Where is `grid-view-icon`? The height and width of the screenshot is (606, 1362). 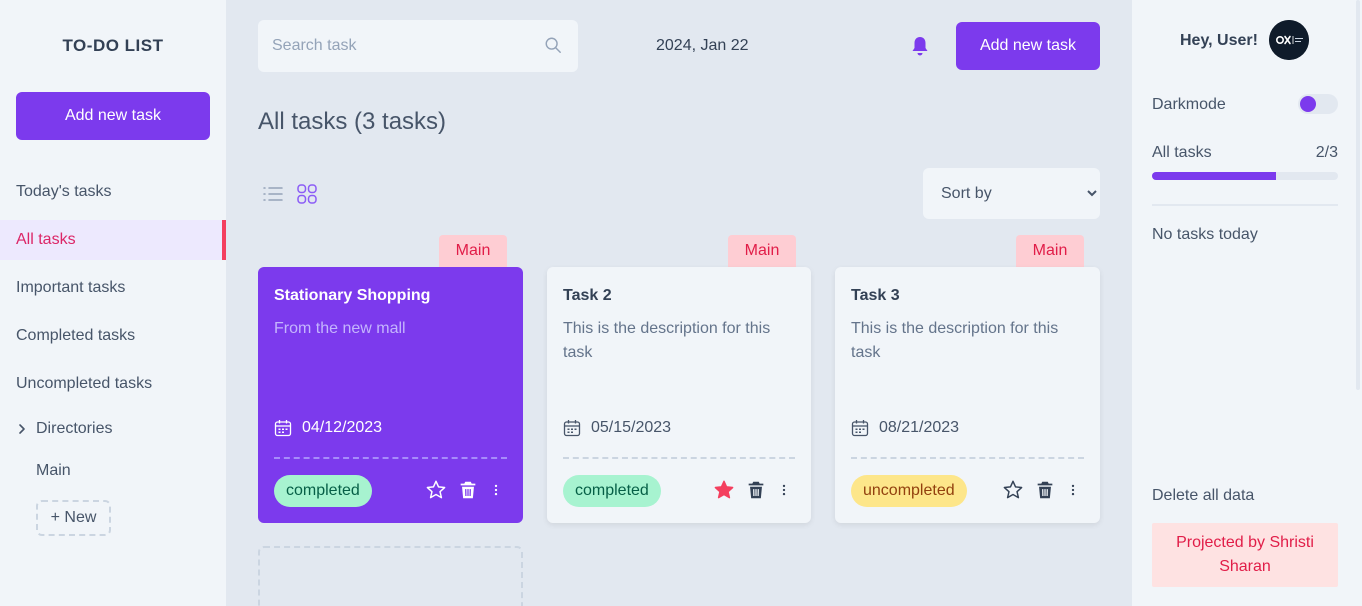
grid-view-icon is located at coordinates (307, 194).